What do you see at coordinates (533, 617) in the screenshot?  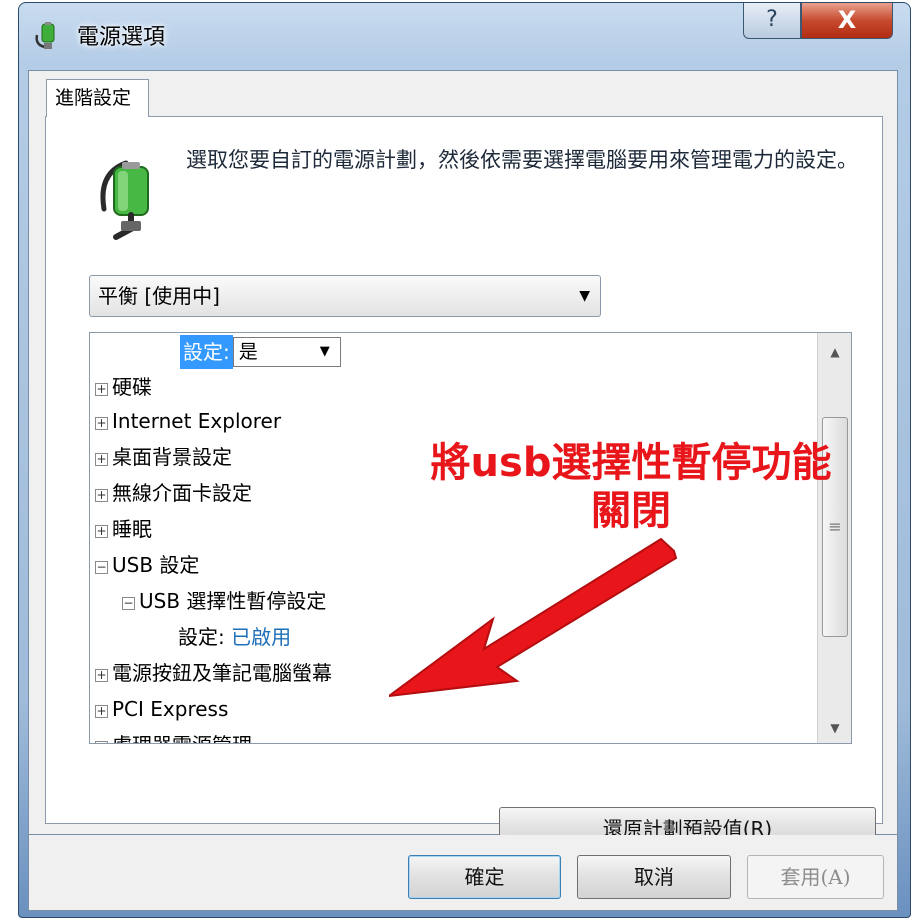 I see `annotation-arrow` at bounding box center [533, 617].